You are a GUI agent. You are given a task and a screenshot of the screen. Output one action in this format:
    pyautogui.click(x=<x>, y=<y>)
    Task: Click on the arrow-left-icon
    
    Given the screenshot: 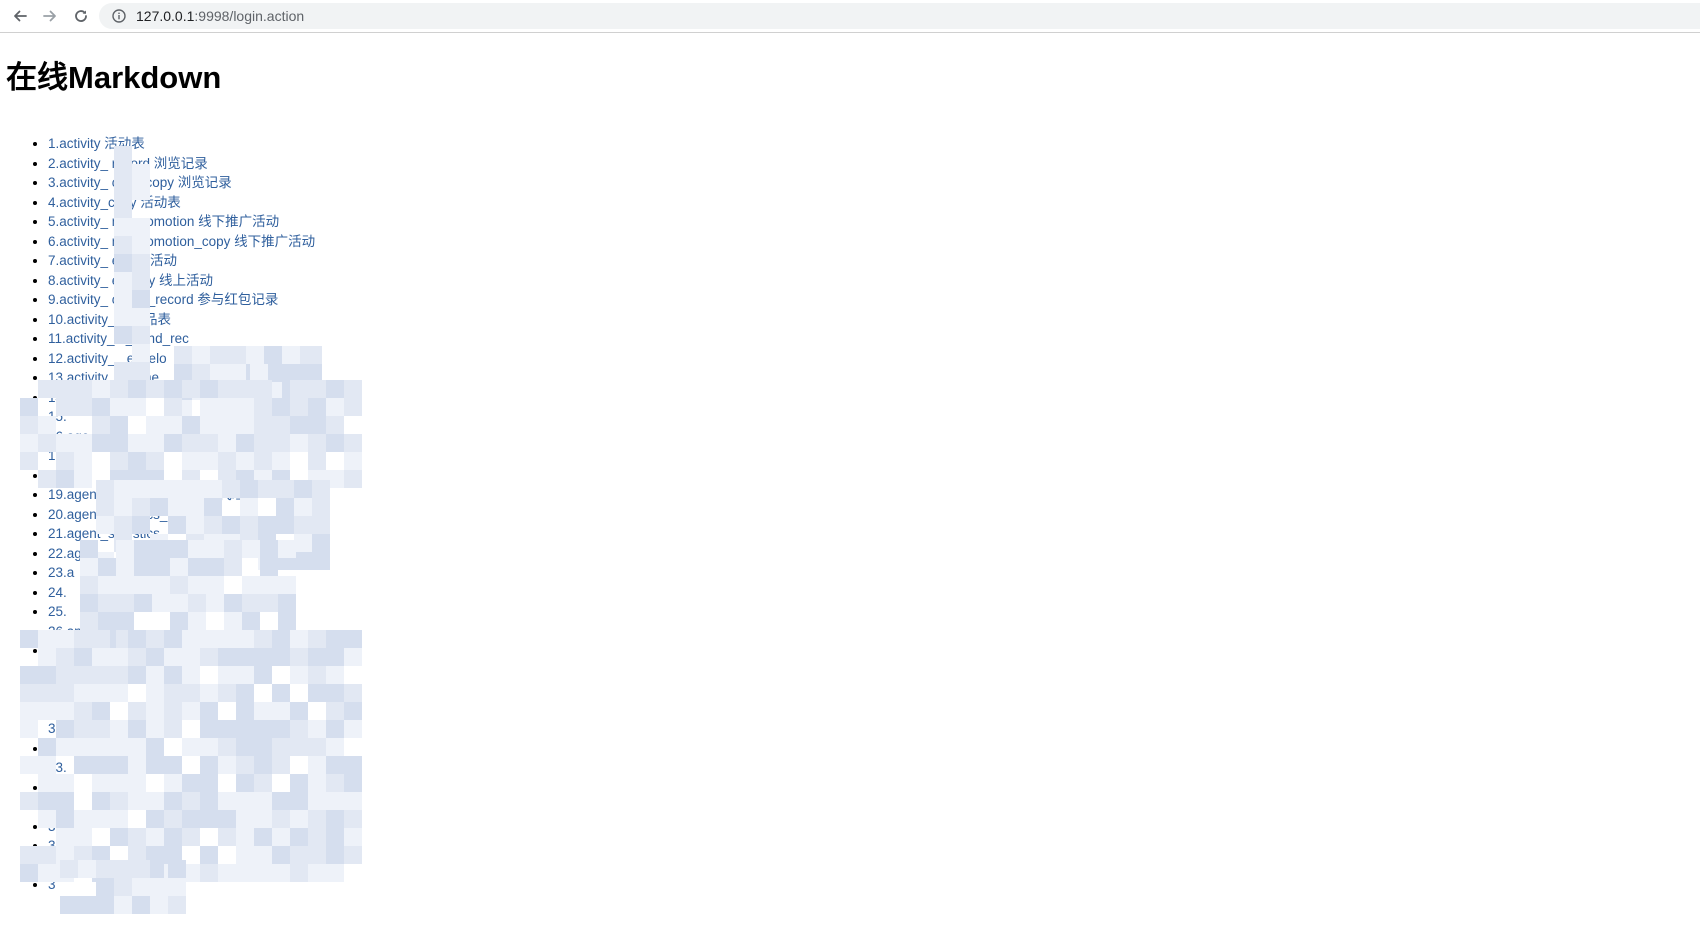 What is the action you would take?
    pyautogui.click(x=20, y=16)
    